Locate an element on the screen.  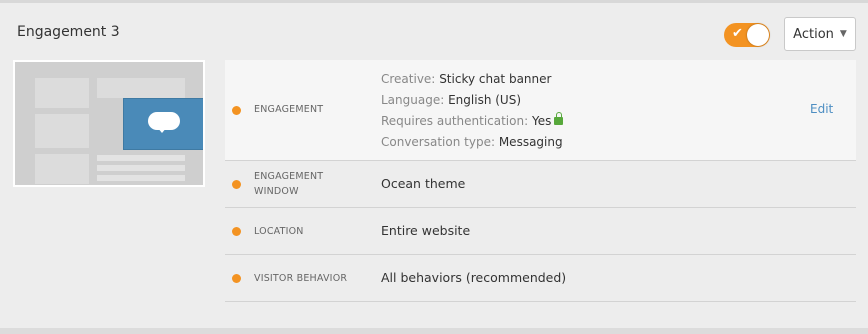
row-label-line2: WINDOW is located at coordinates (276, 191).